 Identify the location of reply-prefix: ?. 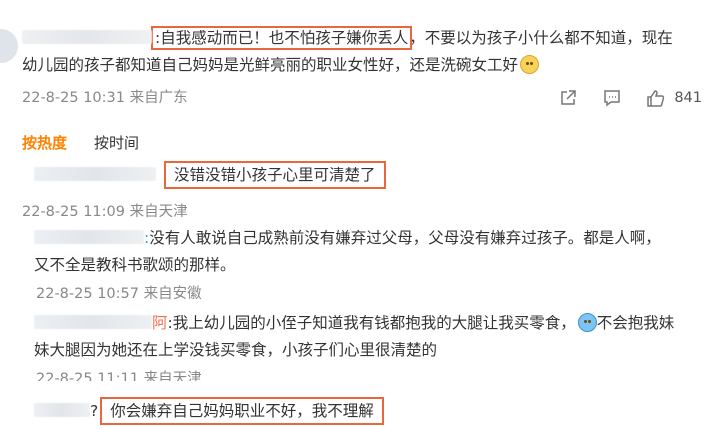
(94, 411).